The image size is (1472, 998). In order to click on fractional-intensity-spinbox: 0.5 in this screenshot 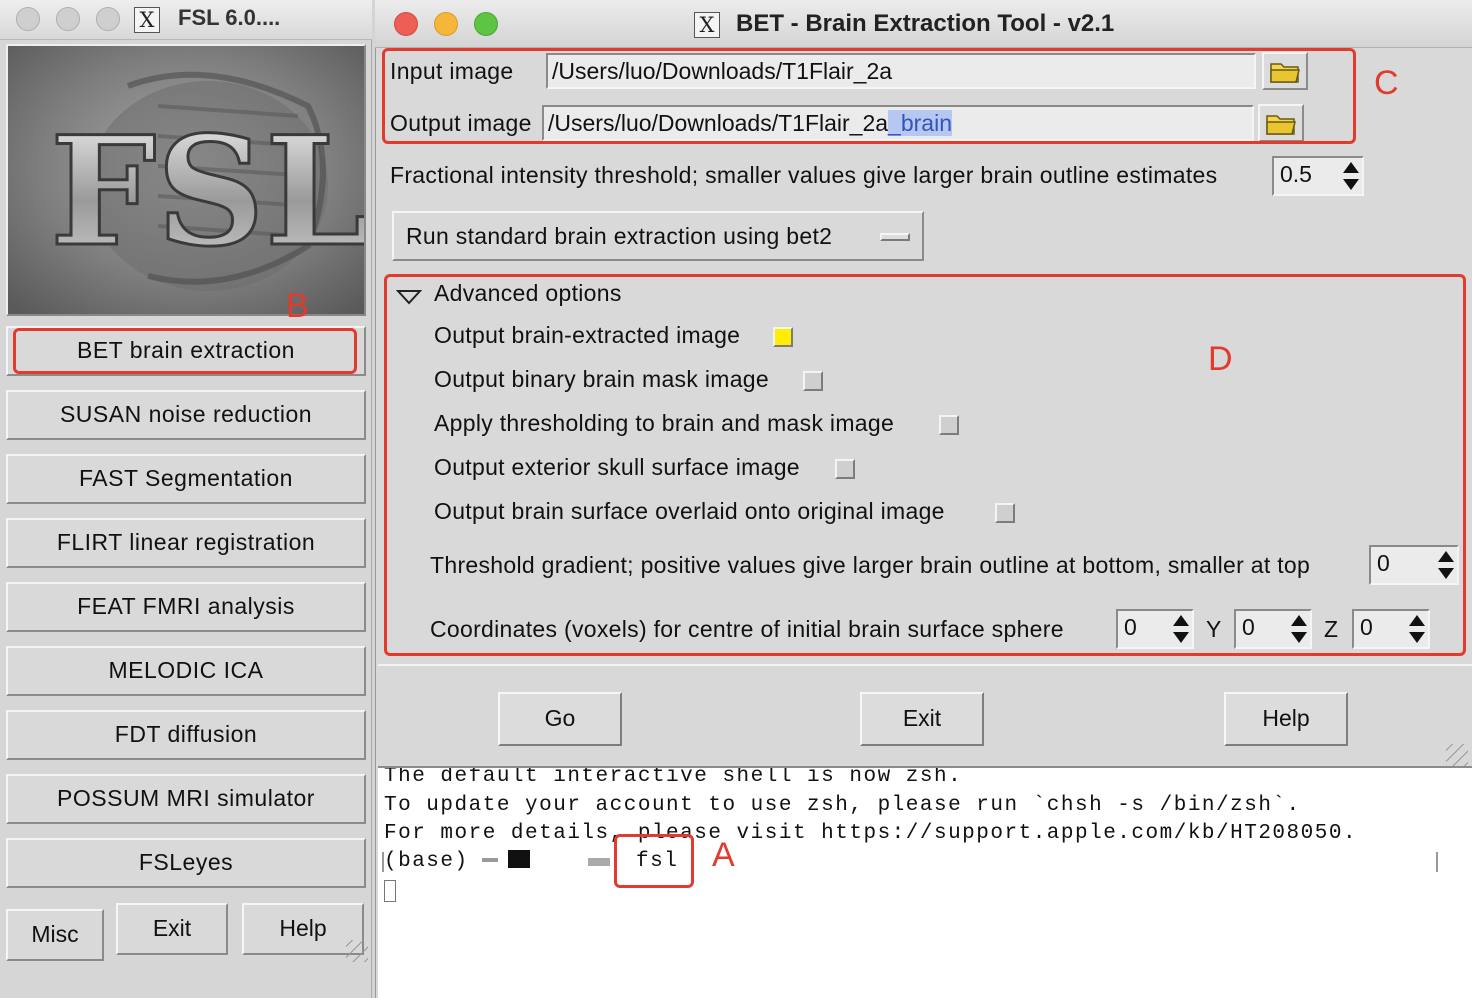, I will do `click(1318, 176)`.